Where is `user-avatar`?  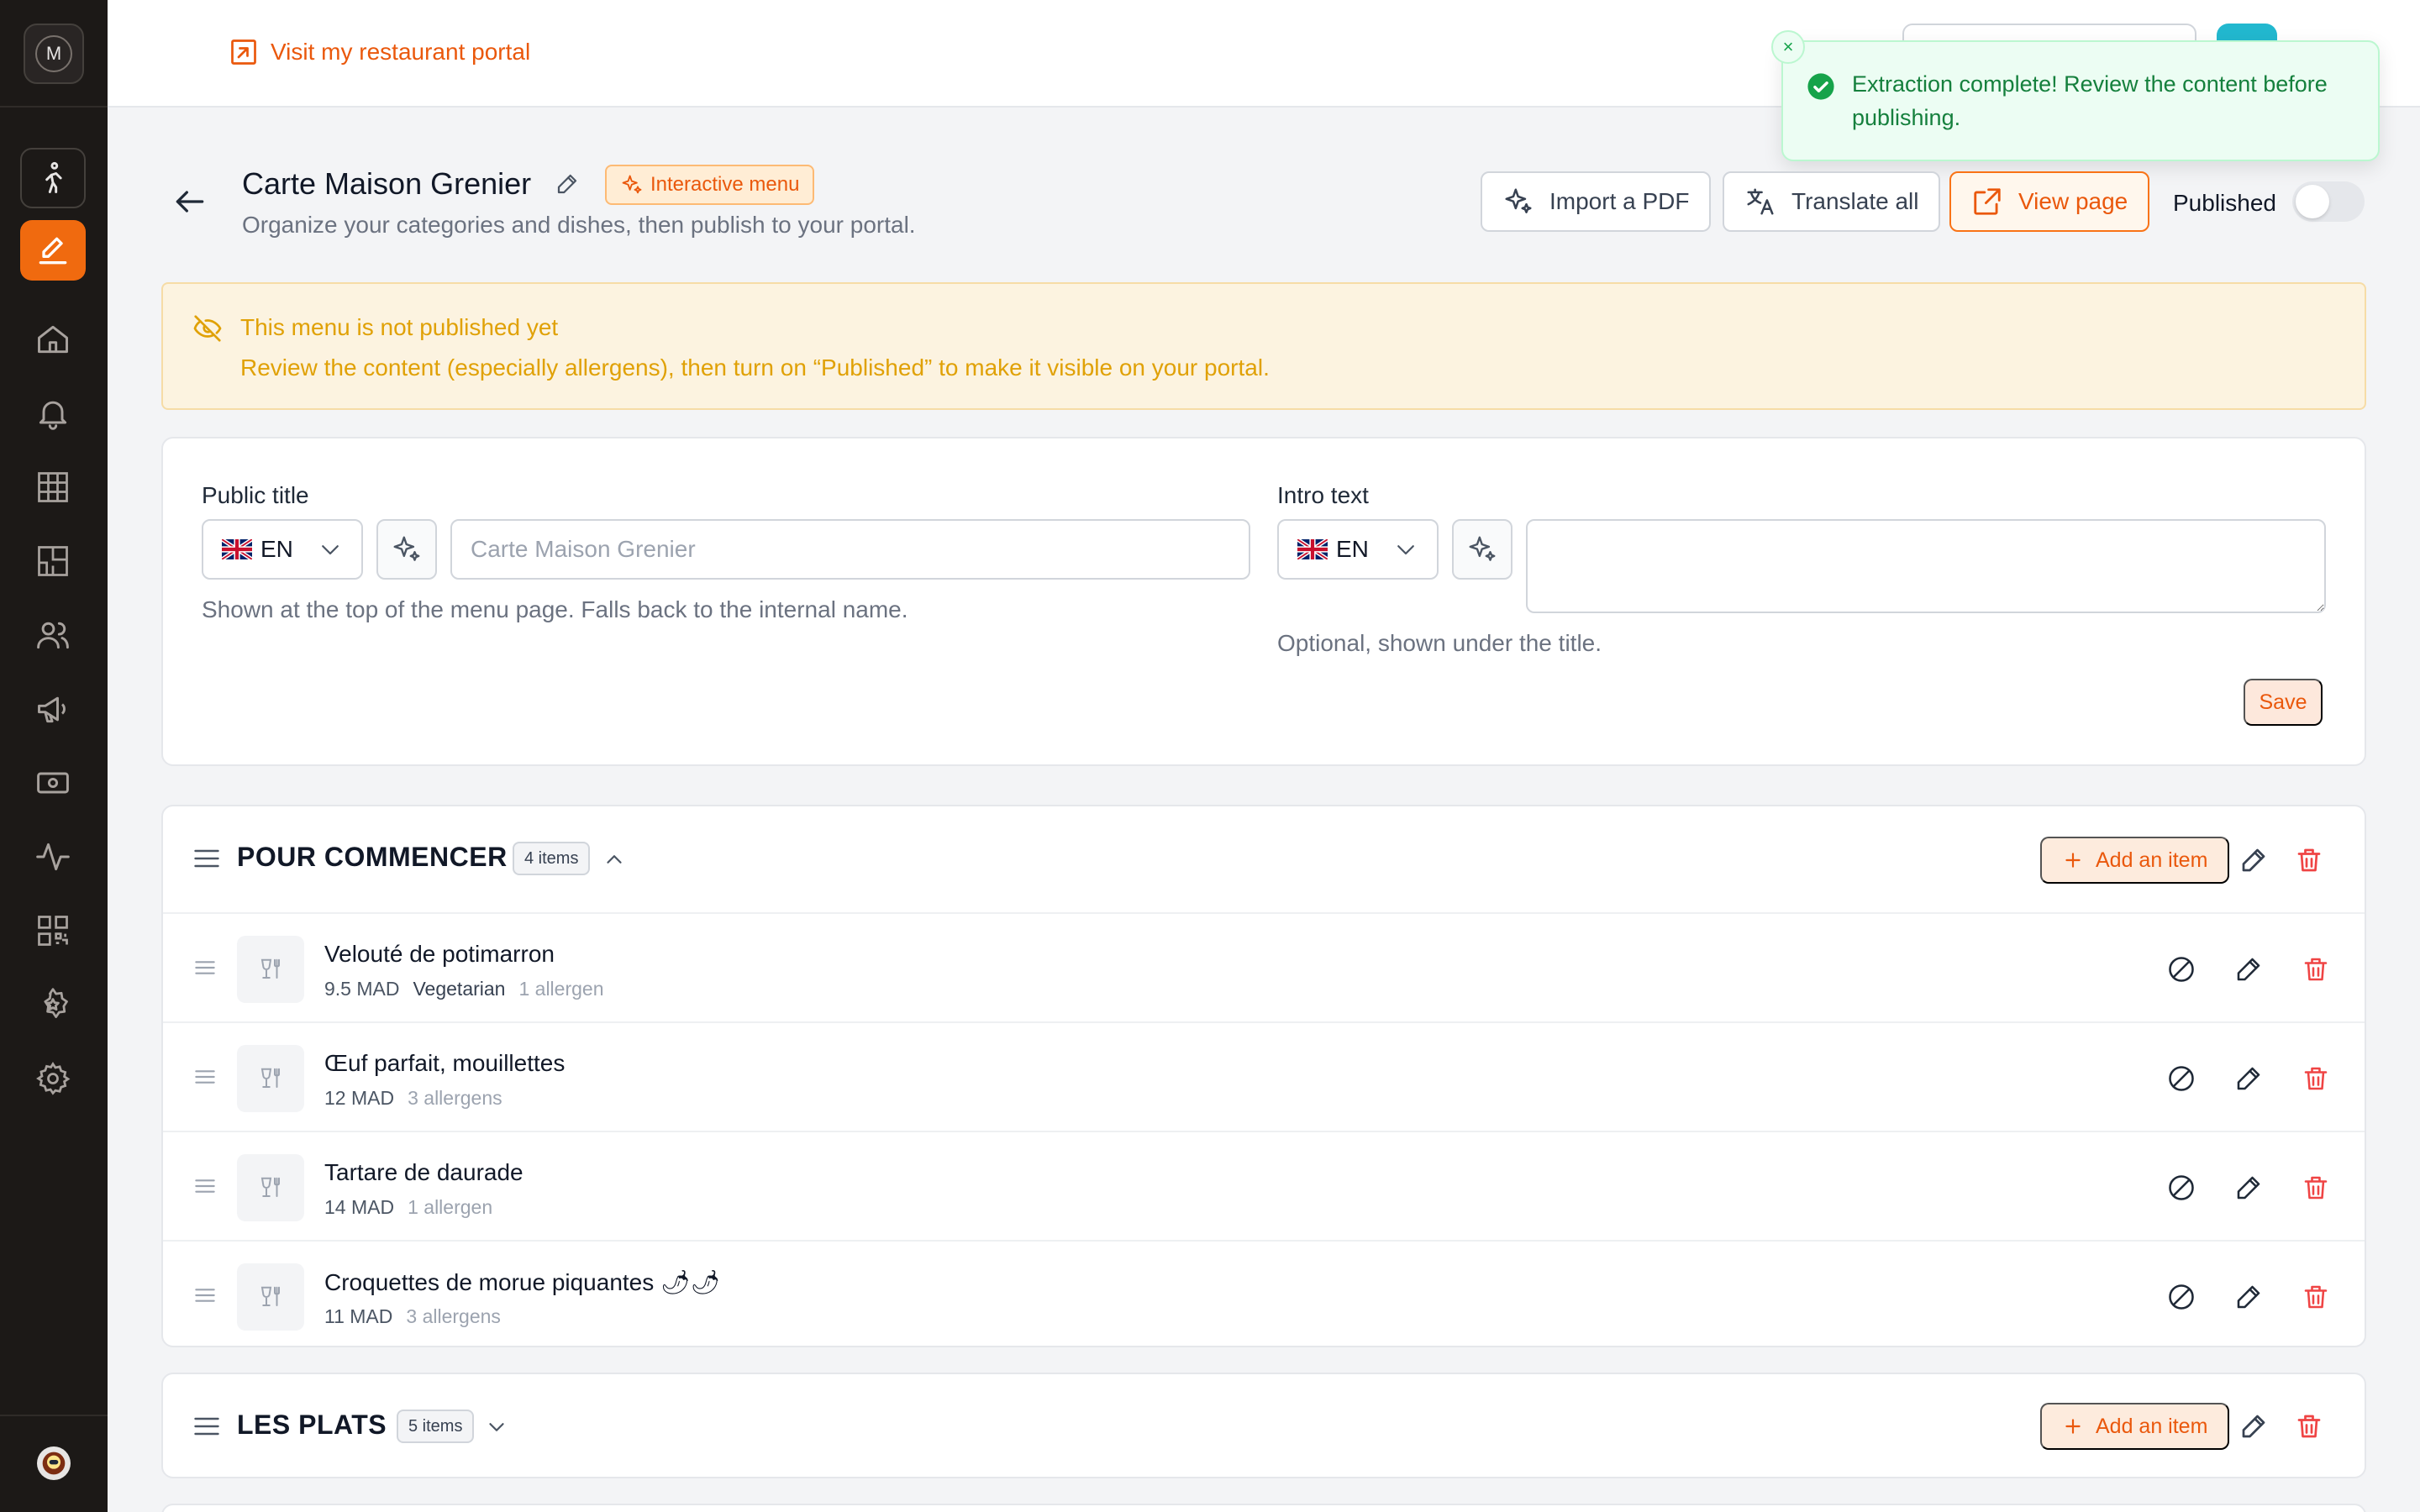 user-avatar is located at coordinates (54, 1463).